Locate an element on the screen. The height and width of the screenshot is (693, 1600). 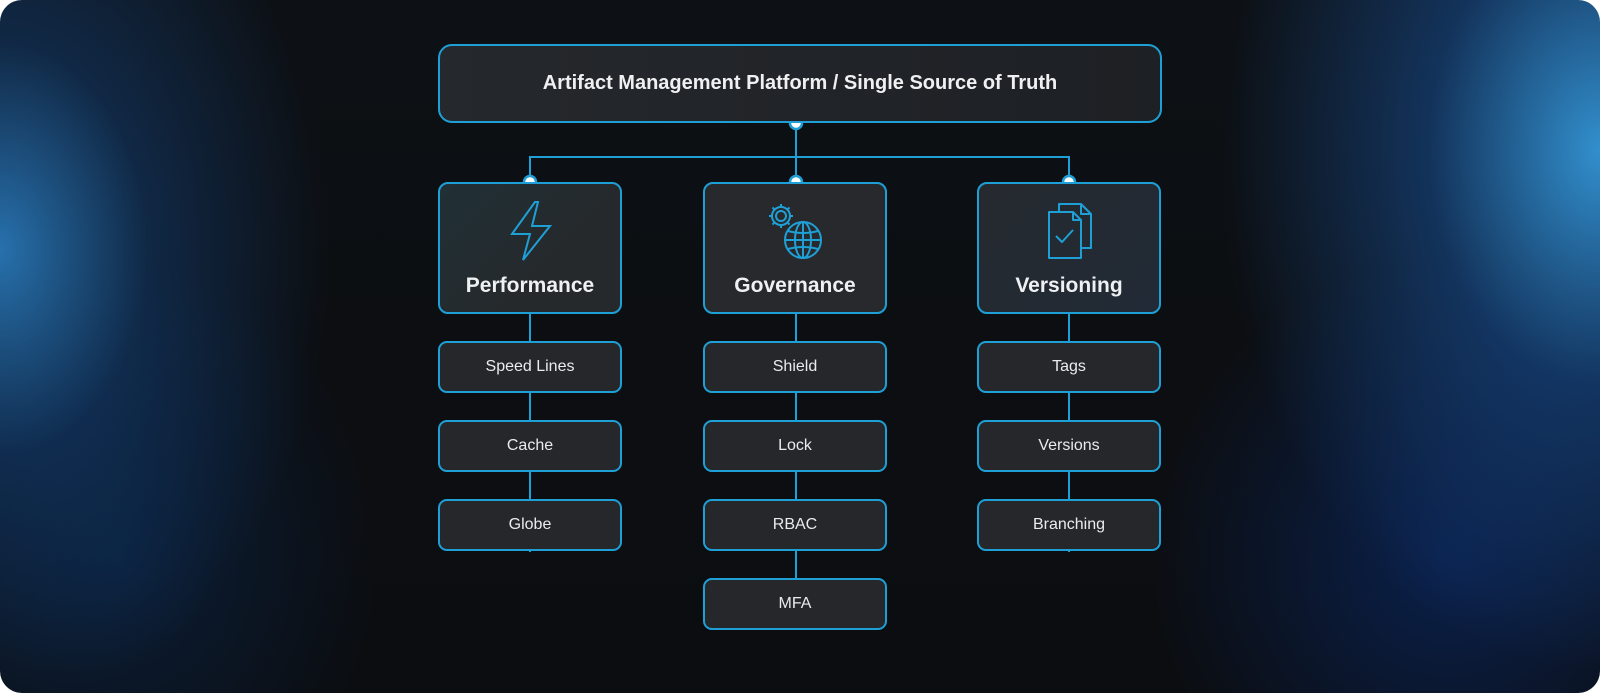
category-performance: Performance is located at coordinates (530, 248).